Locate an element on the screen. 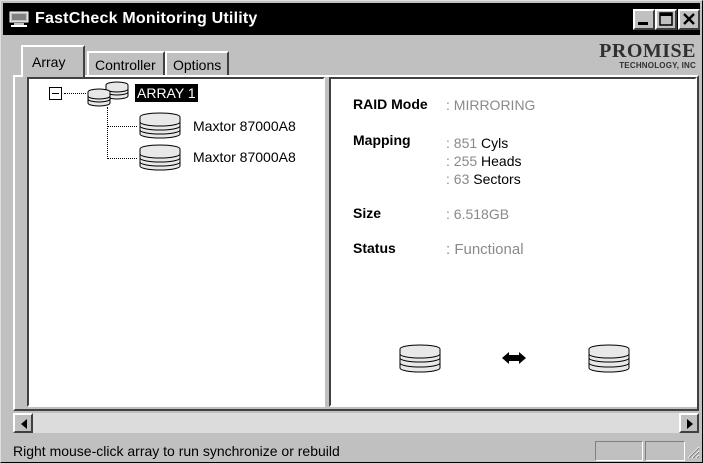 This screenshot has width=703, height=463. scroll-left-button is located at coordinates (23, 423).